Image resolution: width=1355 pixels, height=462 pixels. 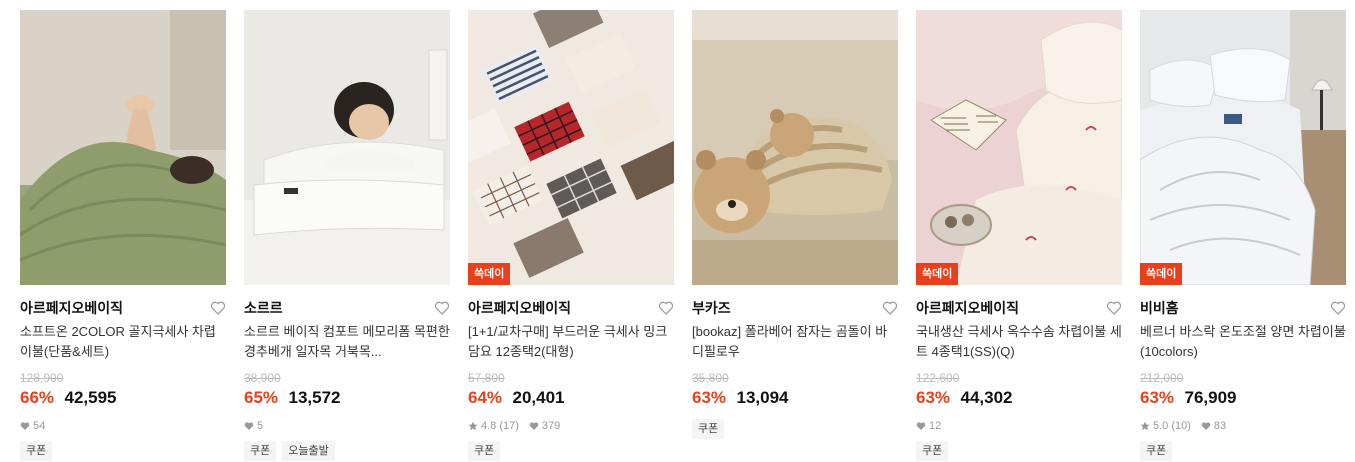 What do you see at coordinates (37, 397) in the screenshot?
I see `discount-rate: 66%` at bounding box center [37, 397].